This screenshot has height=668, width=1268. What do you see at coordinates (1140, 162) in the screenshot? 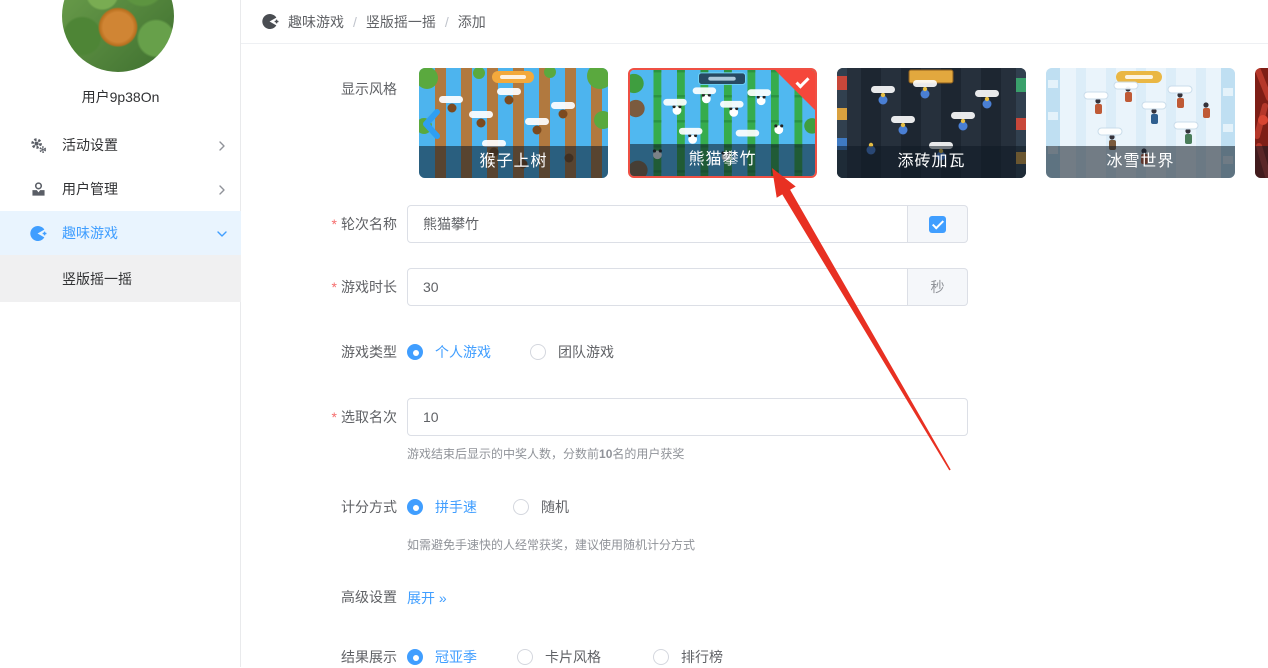
I see `style-option-name: 冰雪世界` at bounding box center [1140, 162].